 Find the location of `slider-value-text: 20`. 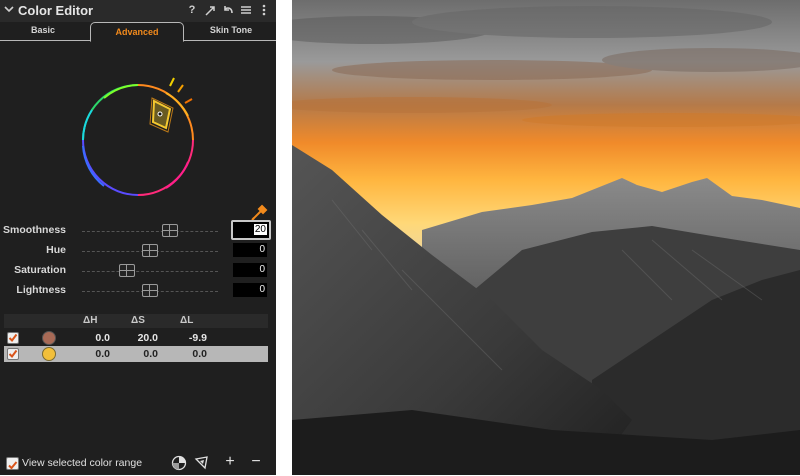

slider-value-text: 20 is located at coordinates (260, 229).